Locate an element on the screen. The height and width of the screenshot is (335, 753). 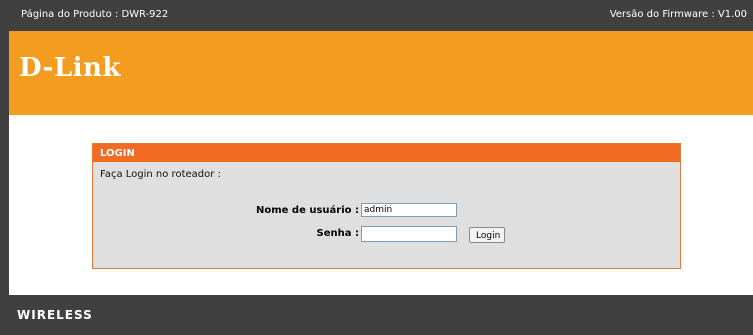
password-label: Senha : is located at coordinates (337, 233).